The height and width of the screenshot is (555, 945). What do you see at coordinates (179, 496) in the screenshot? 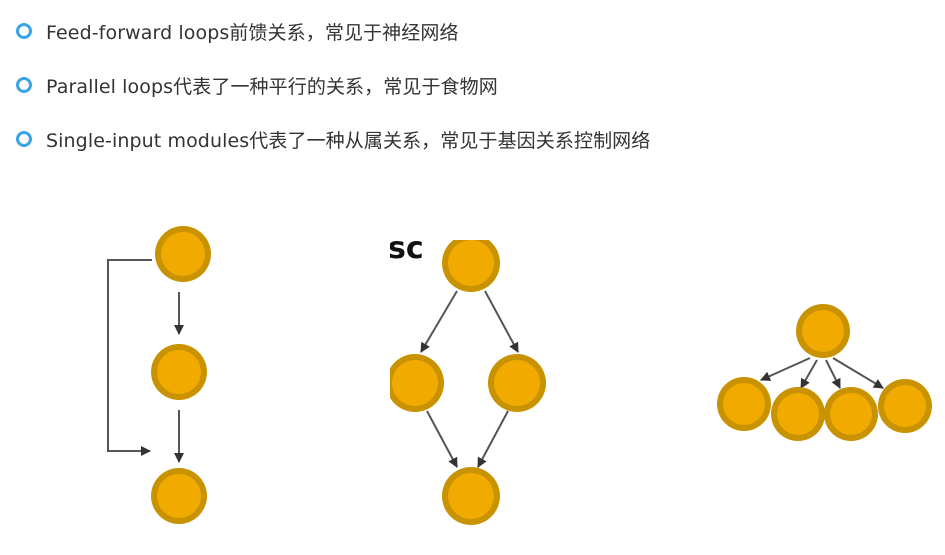
I see `feed-forward-node-bottom` at bounding box center [179, 496].